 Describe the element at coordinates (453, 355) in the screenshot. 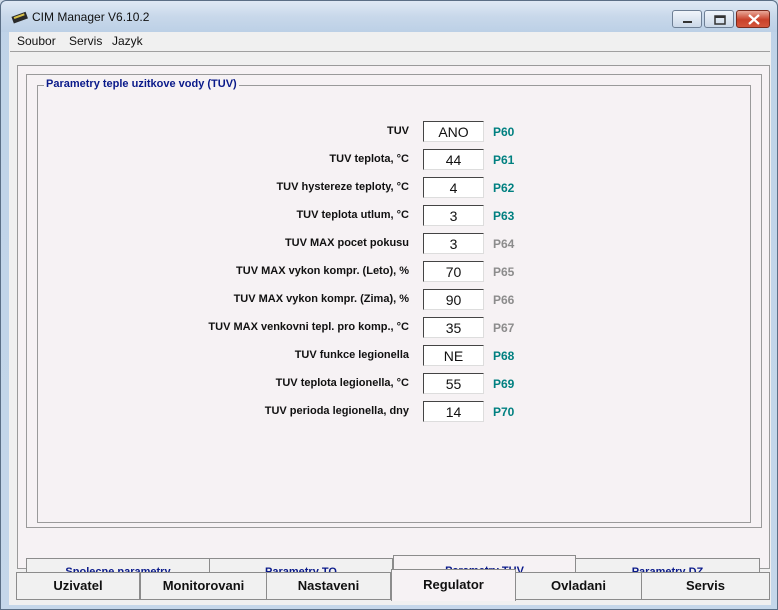

I see `param-value-field: NE` at that location.